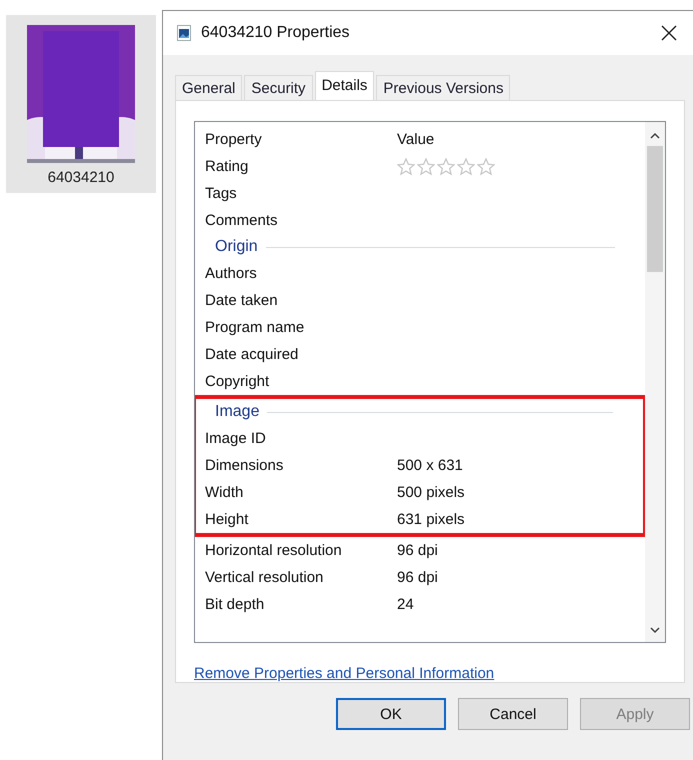 The height and width of the screenshot is (760, 693). What do you see at coordinates (236, 247) in the screenshot?
I see `group-heading: Origin` at bounding box center [236, 247].